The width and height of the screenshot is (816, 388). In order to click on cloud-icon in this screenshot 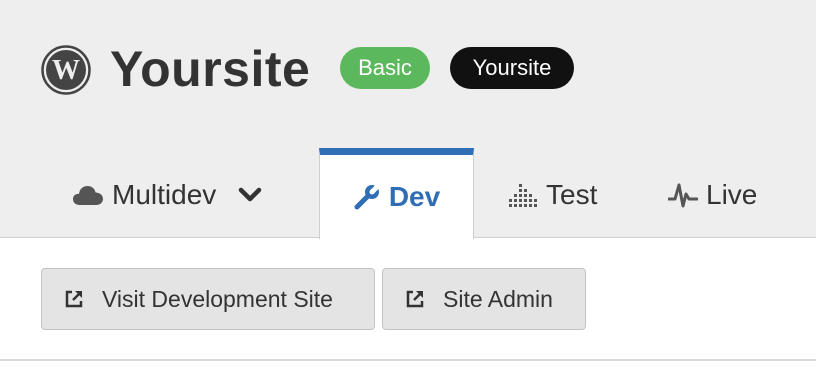, I will do `click(88, 195)`.